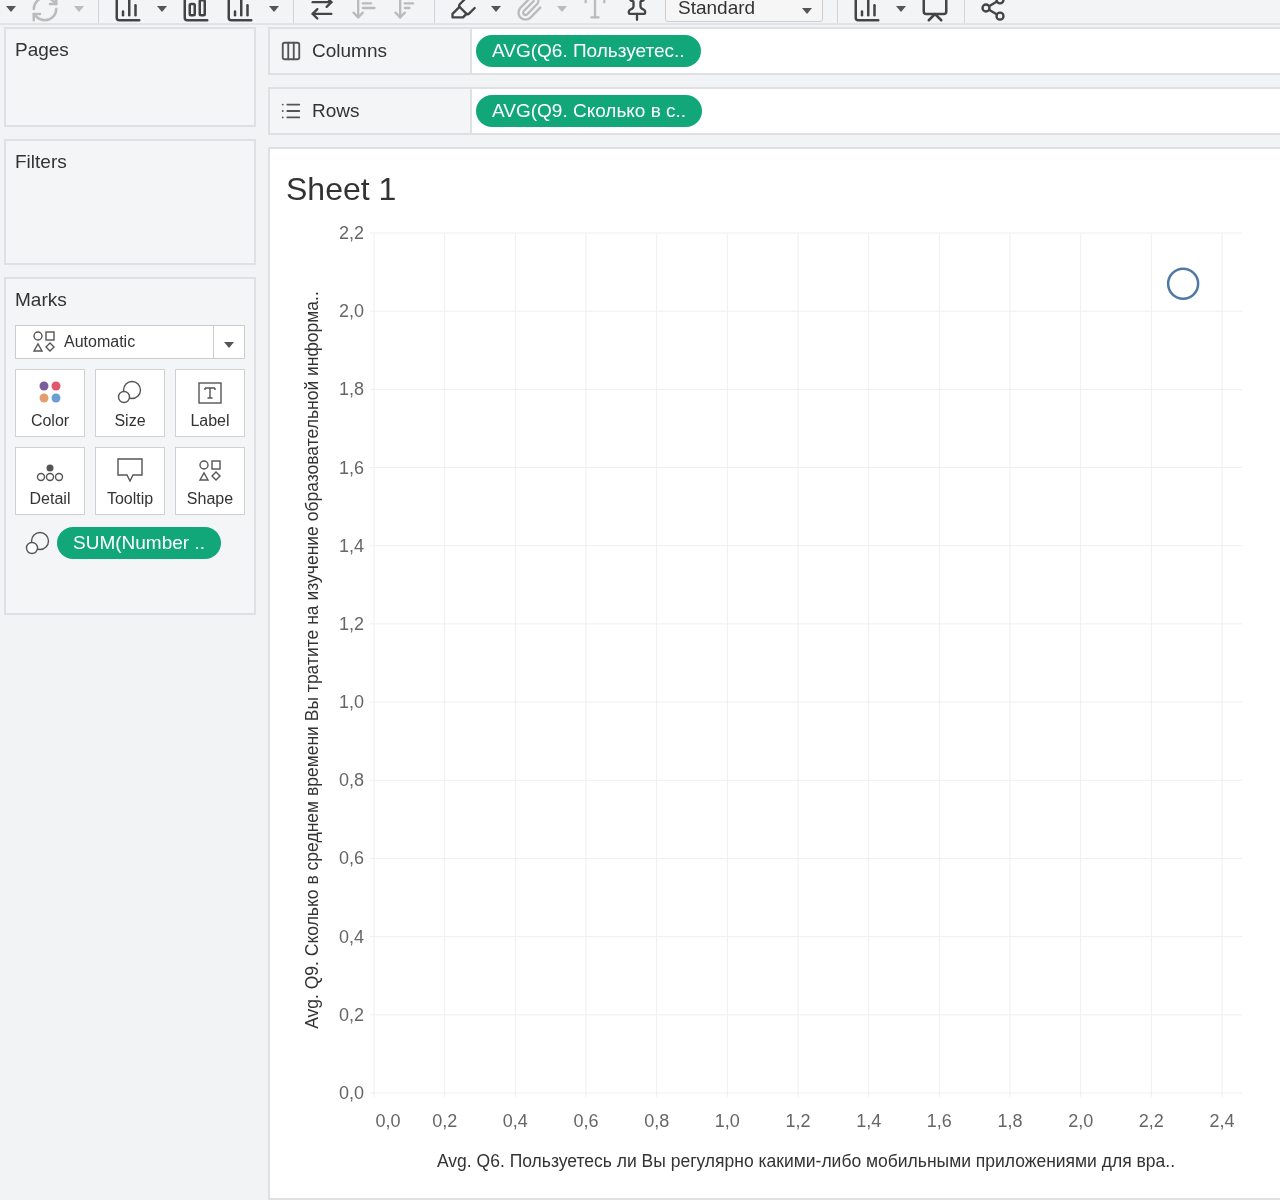  I want to click on highlighter-icon, so click(463, 11).